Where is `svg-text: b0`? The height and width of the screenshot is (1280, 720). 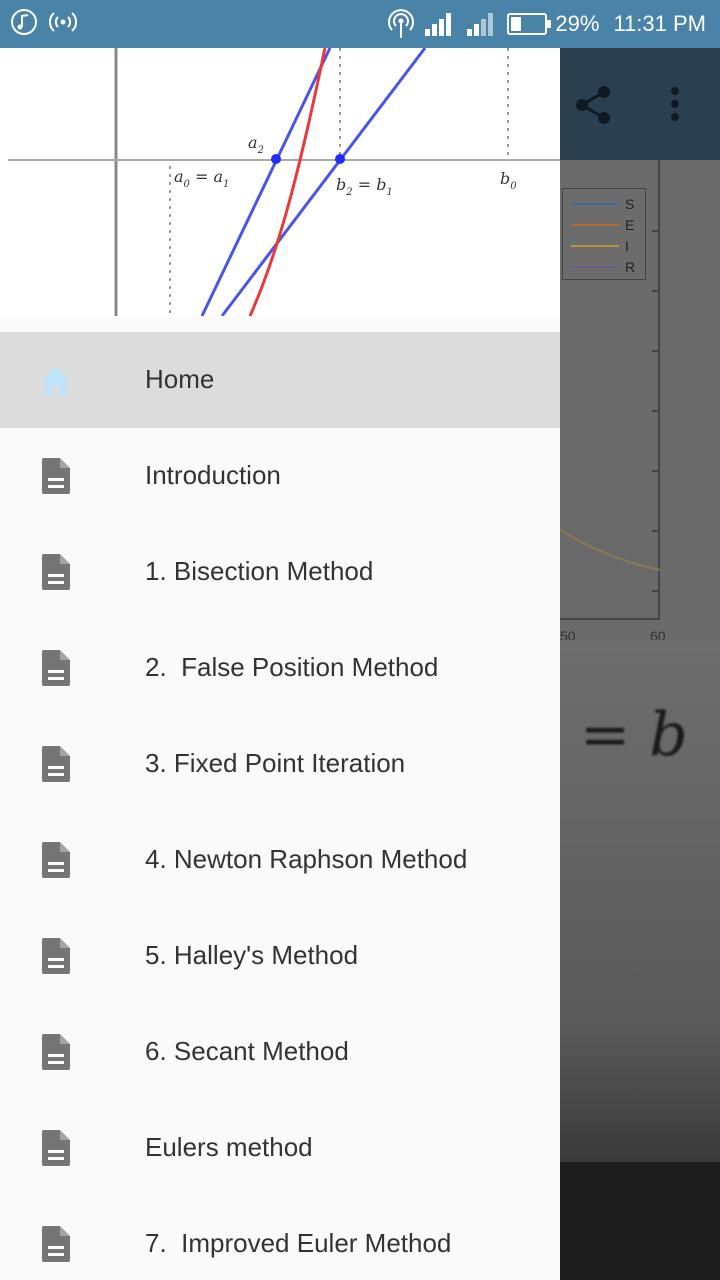 svg-text: b0 is located at coordinates (508, 180).